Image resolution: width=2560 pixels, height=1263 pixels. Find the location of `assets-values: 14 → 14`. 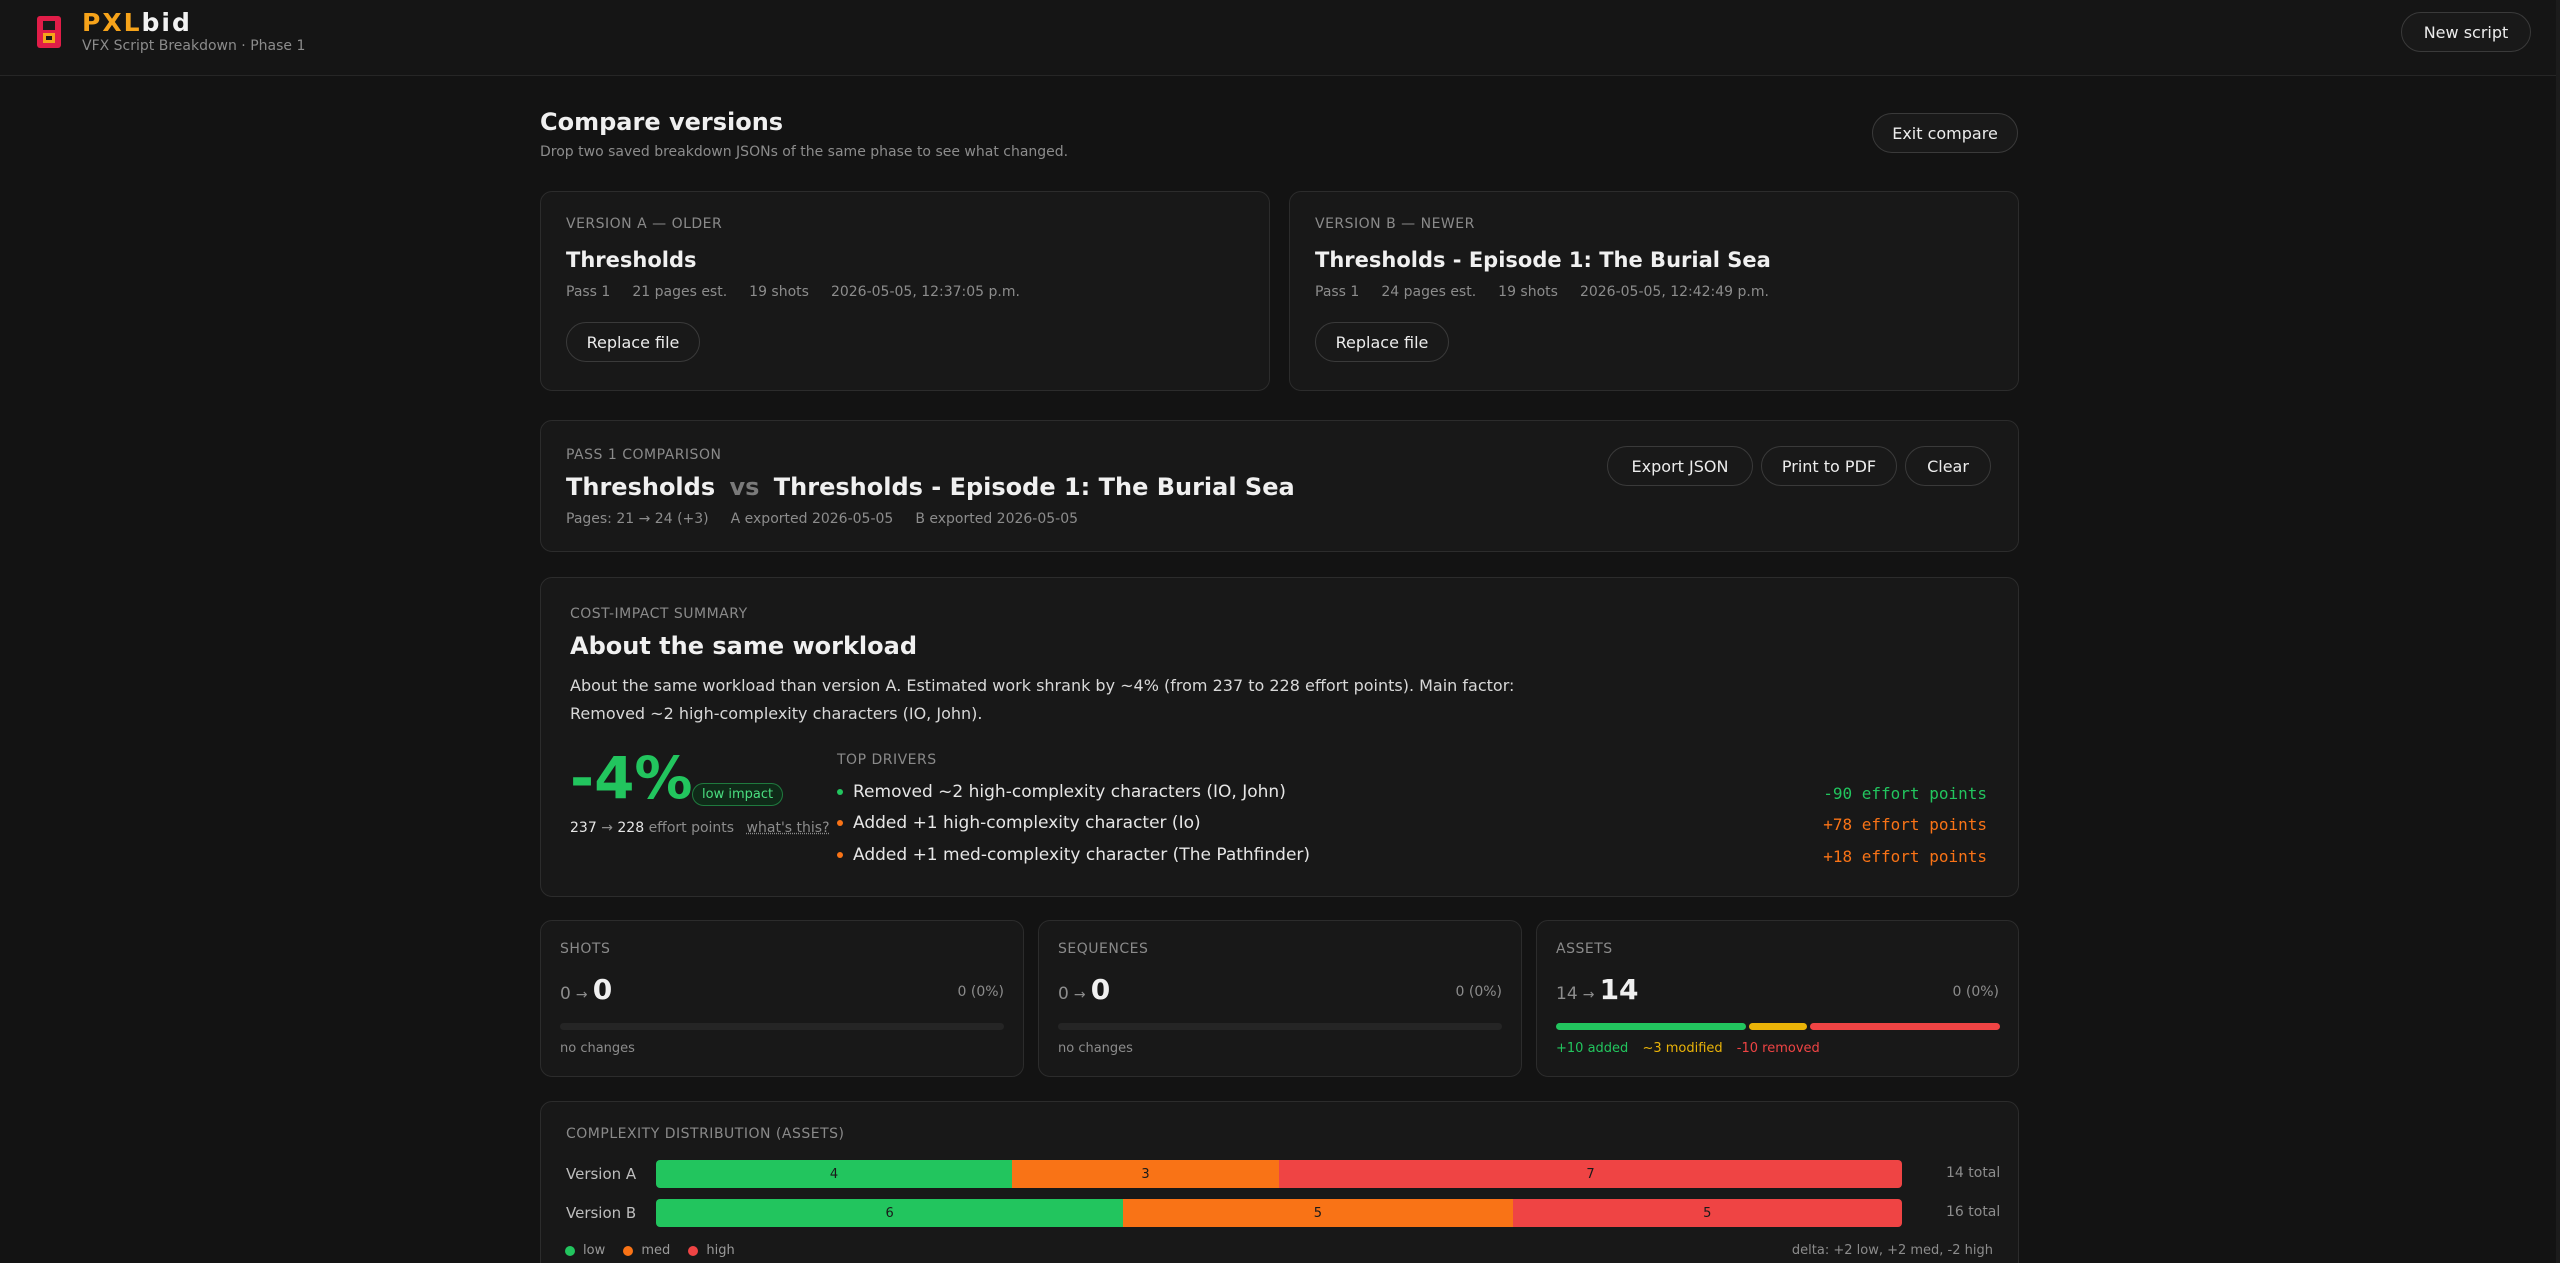

assets-values: 14 → 14 is located at coordinates (1597, 989).